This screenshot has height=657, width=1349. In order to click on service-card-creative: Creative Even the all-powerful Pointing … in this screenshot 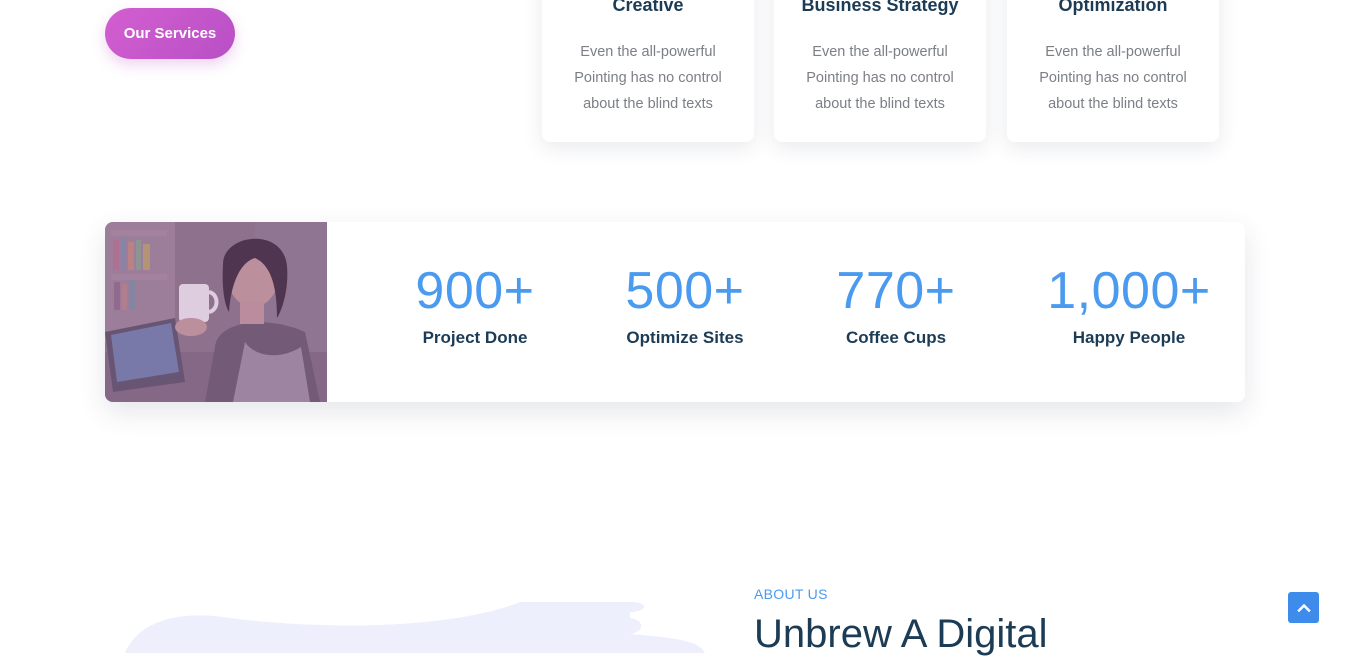, I will do `click(648, 71)`.